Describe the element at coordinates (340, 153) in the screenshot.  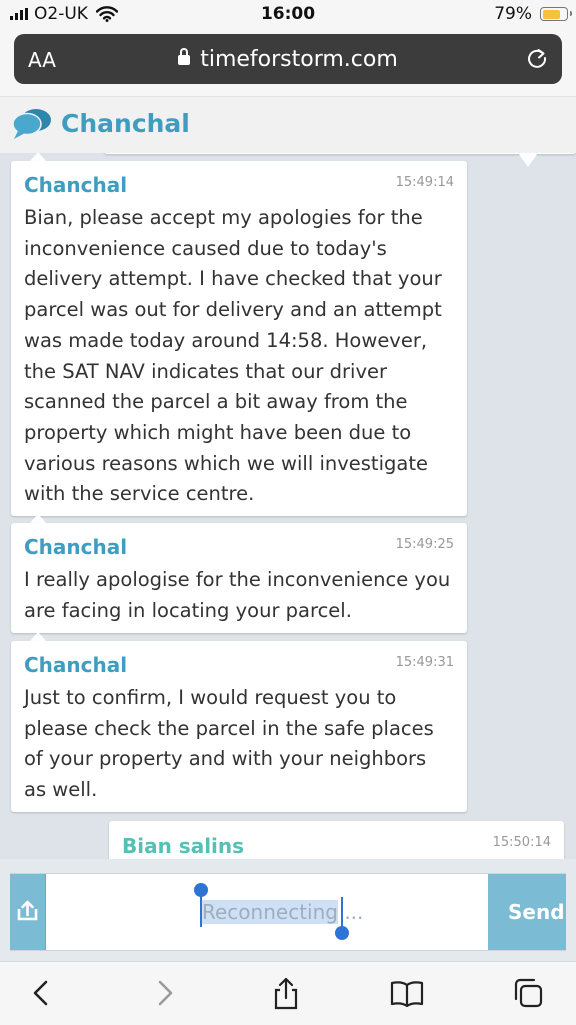
I see `chat-message-partial` at that location.